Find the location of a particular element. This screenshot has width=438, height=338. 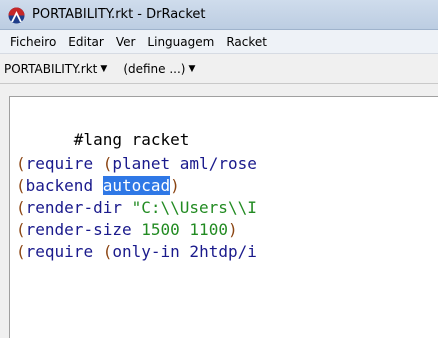

define-dropdown: (define ...) ▼ is located at coordinates (159, 69).